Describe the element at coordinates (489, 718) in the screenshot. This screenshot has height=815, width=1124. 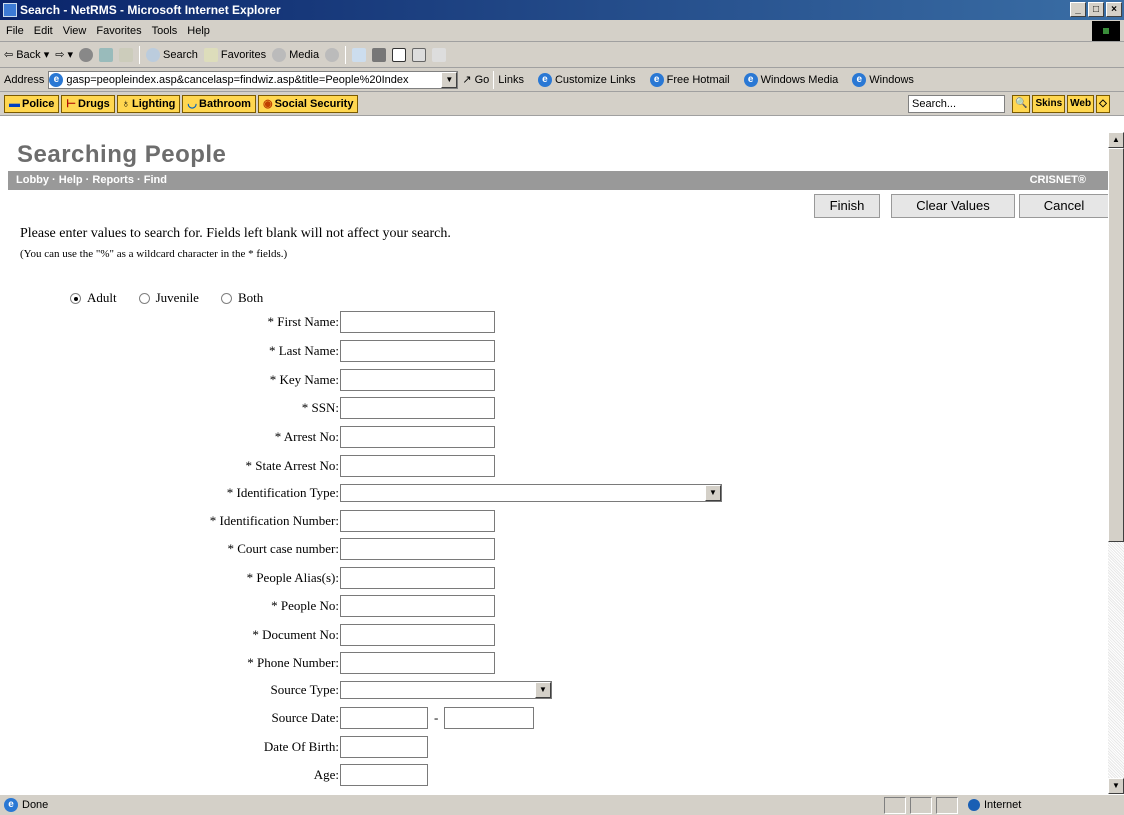
I see `source-date-to-input` at that location.